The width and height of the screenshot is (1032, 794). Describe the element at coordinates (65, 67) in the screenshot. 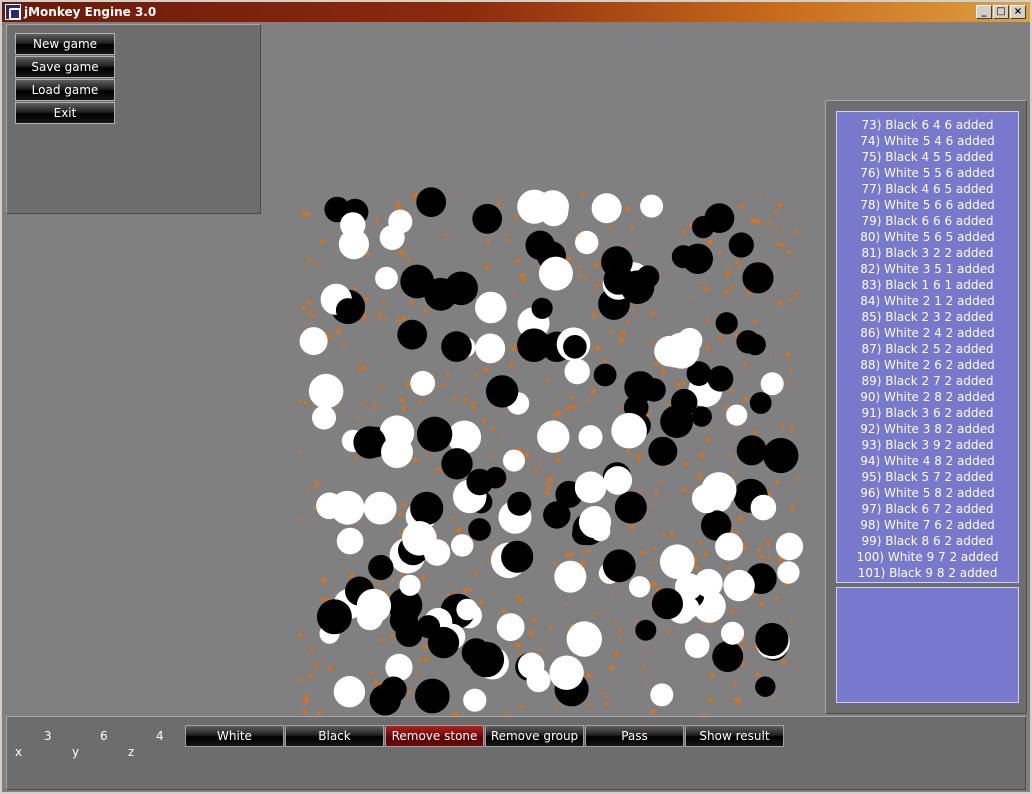

I see `save-game-button: Save game` at that location.